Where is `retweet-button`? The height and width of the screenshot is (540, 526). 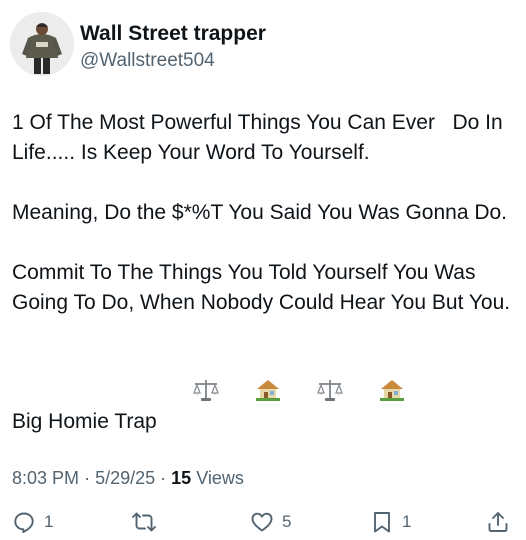
retweet-button is located at coordinates (148, 522).